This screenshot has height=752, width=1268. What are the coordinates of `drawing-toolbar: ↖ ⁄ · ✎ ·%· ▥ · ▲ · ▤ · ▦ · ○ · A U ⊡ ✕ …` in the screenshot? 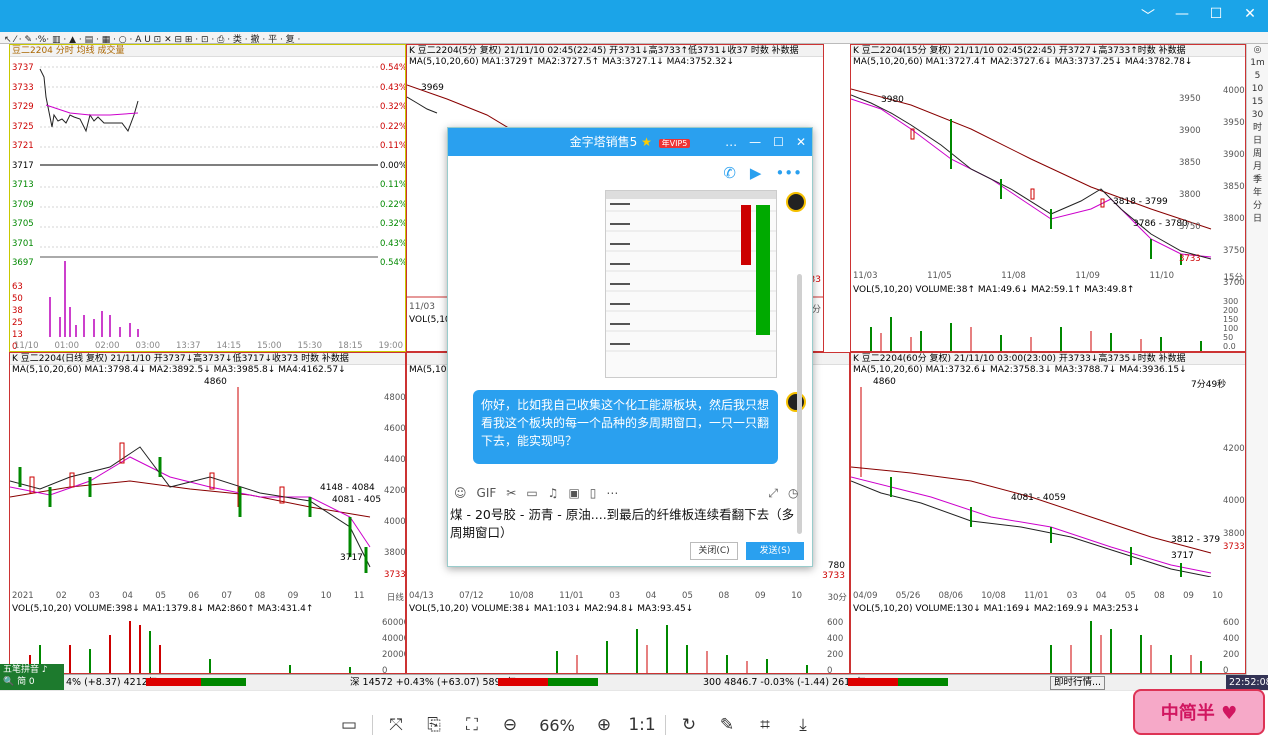 It's located at (634, 38).